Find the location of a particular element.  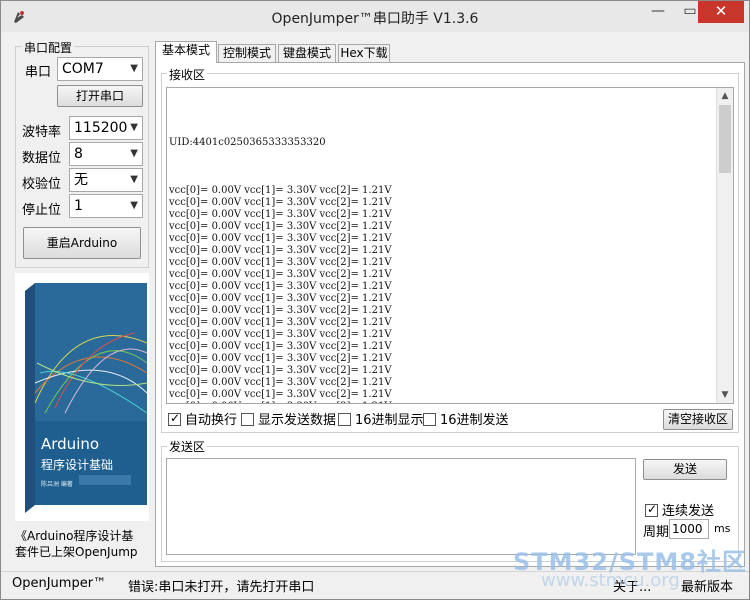

restart-arduino-button: 重启Arduino is located at coordinates (82, 243).